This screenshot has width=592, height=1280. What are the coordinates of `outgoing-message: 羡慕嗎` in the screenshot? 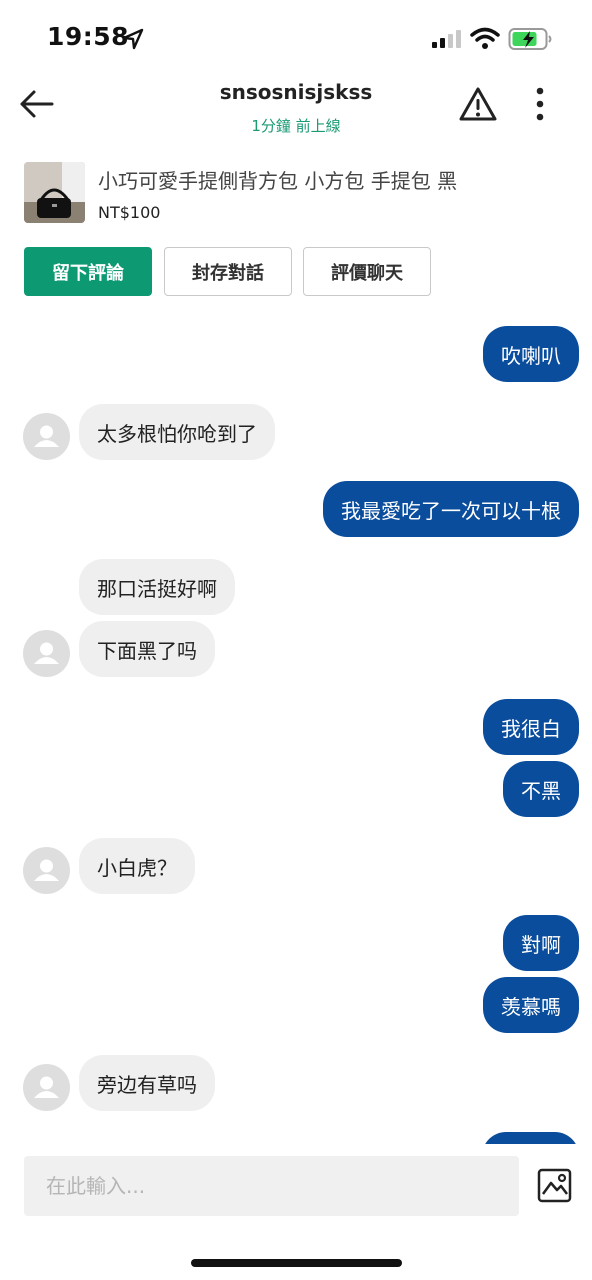 It's located at (531, 1005).